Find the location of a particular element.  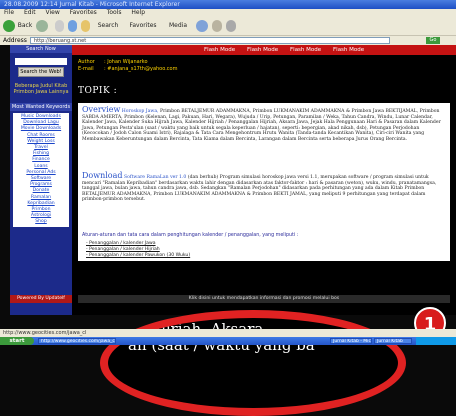

menu-file: File is located at coordinates (9, 12).